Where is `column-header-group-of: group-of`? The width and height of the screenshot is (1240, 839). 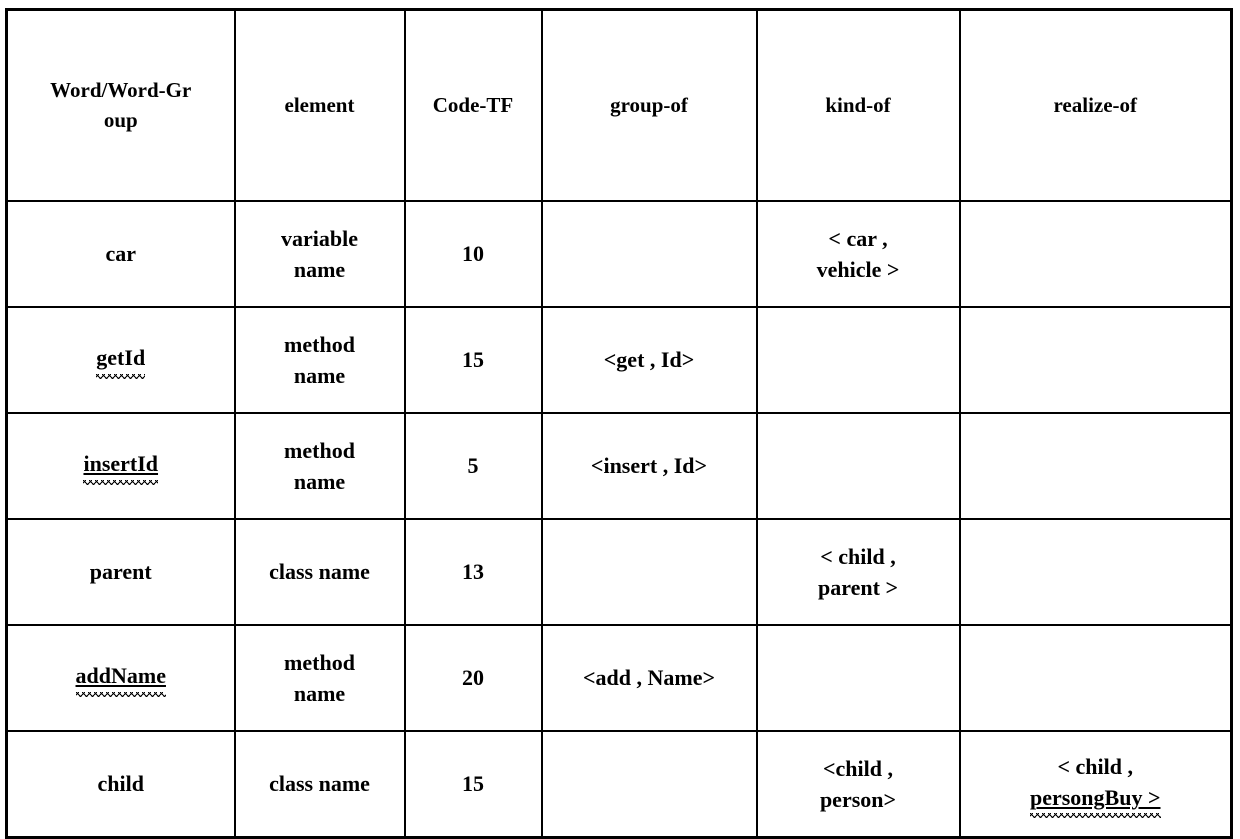
column-header-group-of: group-of is located at coordinates (649, 105).